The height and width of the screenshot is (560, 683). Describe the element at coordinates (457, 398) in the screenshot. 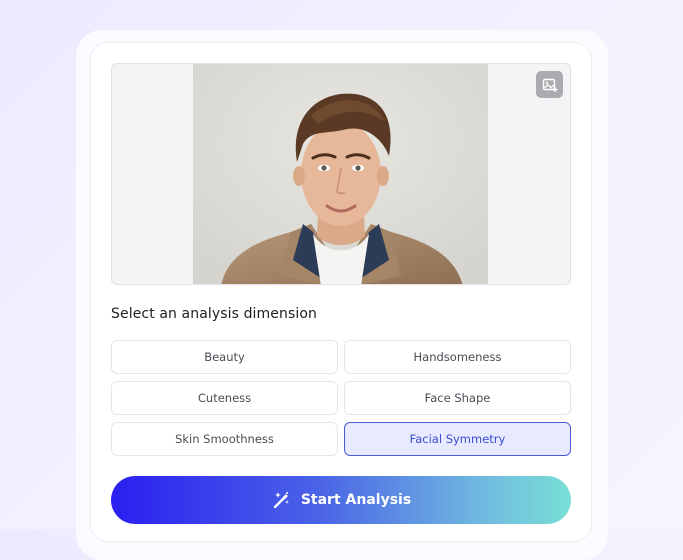

I see `option-face-shape: Face Shape` at that location.